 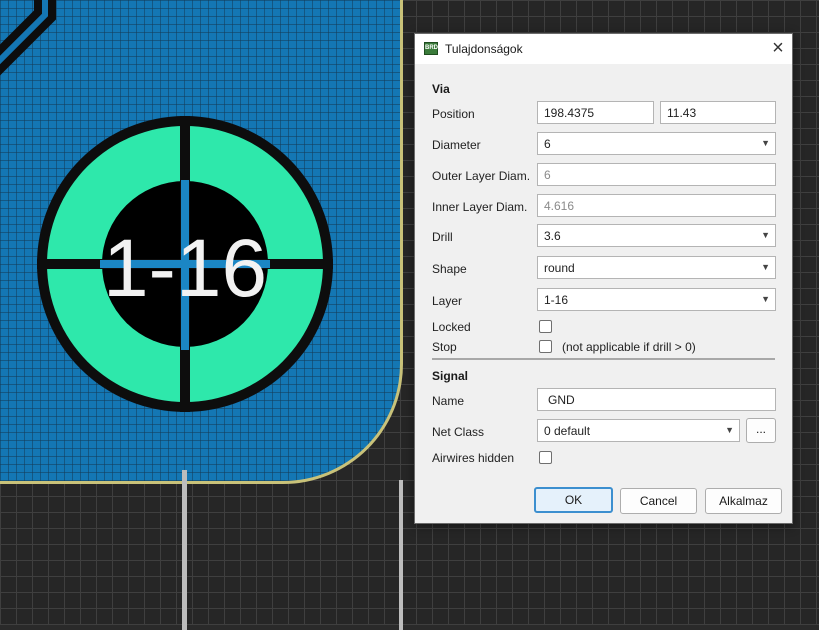 What do you see at coordinates (656, 399) in the screenshot?
I see `signal-name-input` at bounding box center [656, 399].